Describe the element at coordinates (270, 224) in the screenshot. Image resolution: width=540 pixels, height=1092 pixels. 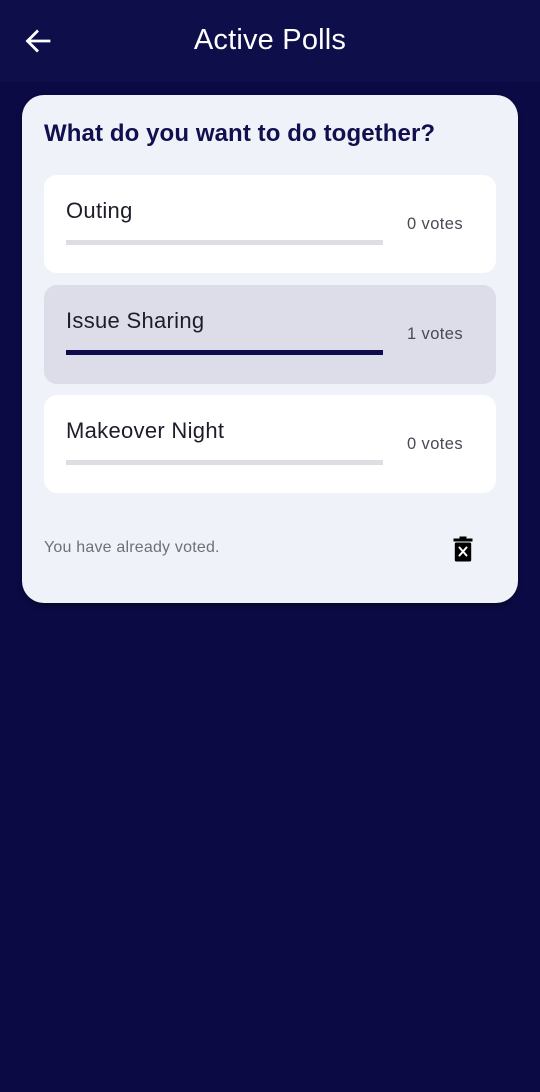
I see `poll-option-outing: Outing 0 votes` at that location.